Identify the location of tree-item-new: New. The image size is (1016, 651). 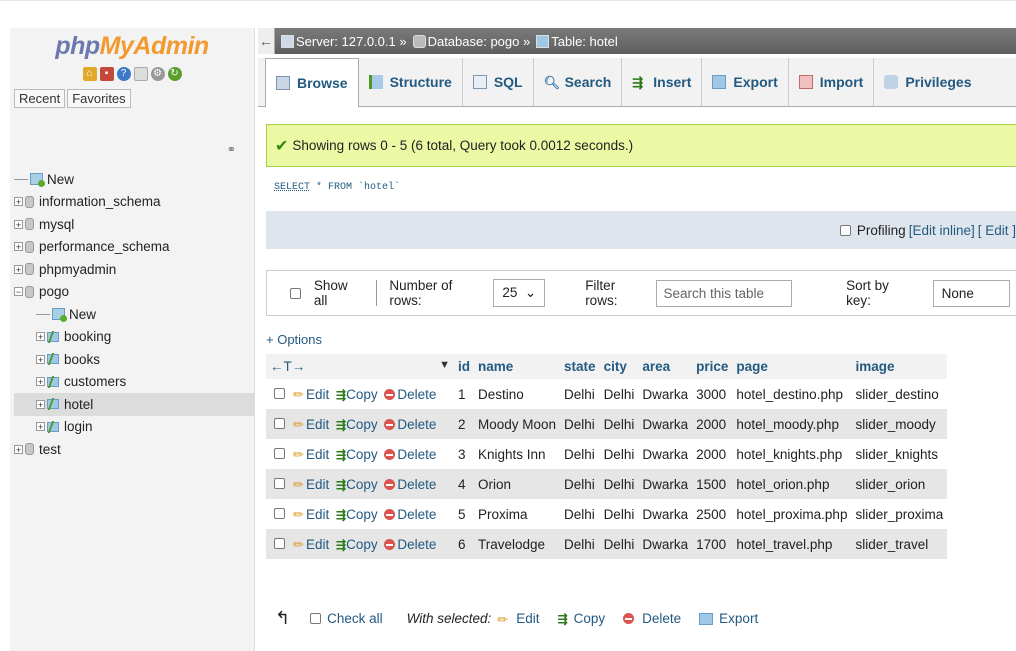
(134, 314).